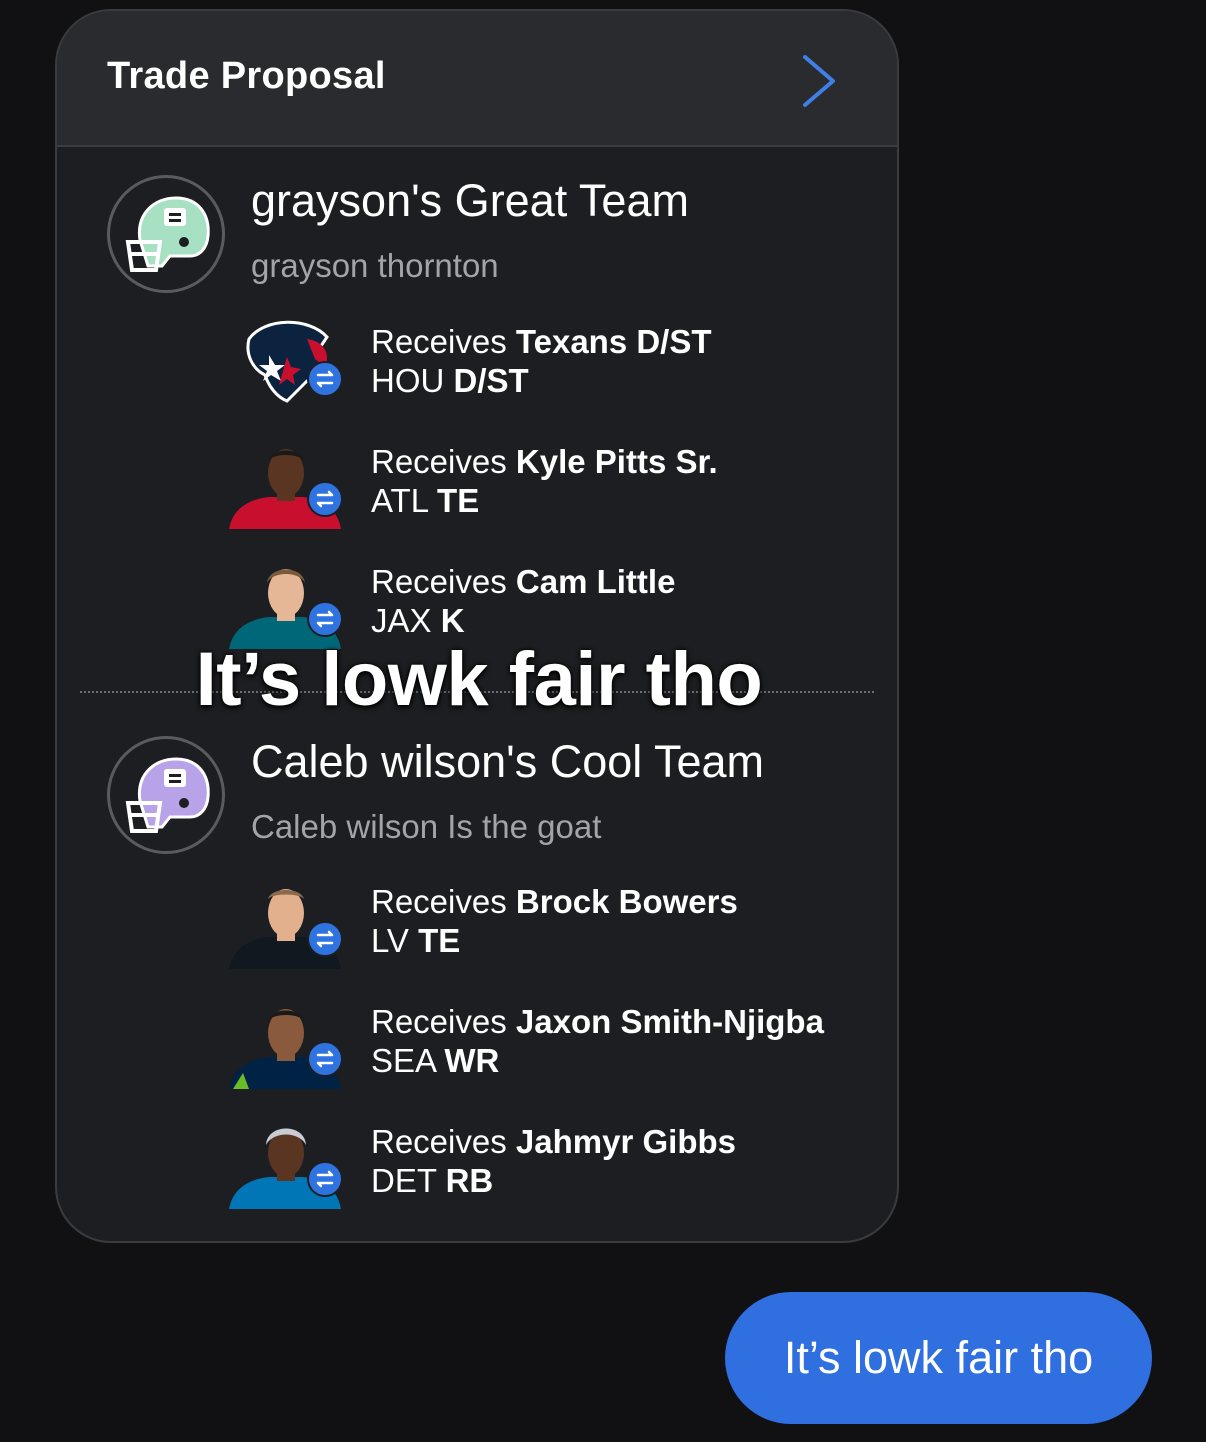 This screenshot has height=1442, width=1206. I want to click on message-bubble: It’s lowk fair tho, so click(938, 1358).